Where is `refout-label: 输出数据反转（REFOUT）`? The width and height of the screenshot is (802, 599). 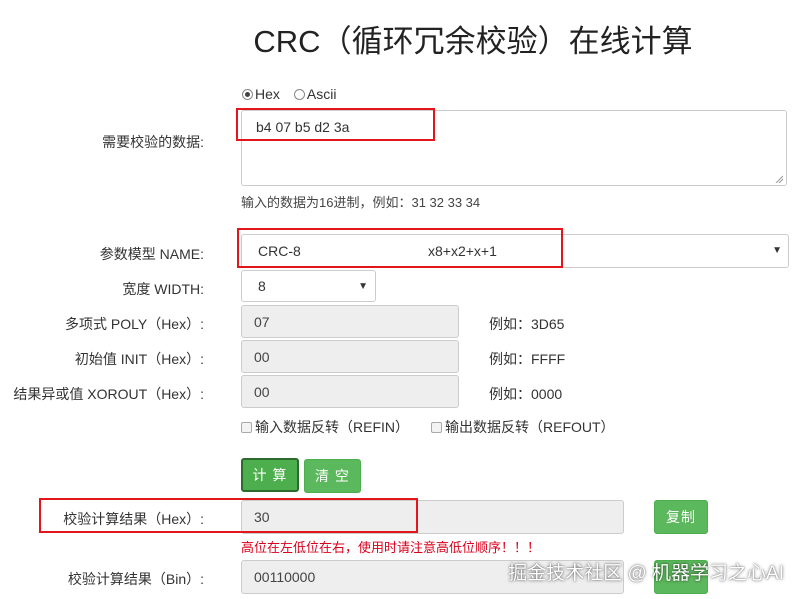
refout-label: 输出数据反转（REFOUT） is located at coordinates (530, 427).